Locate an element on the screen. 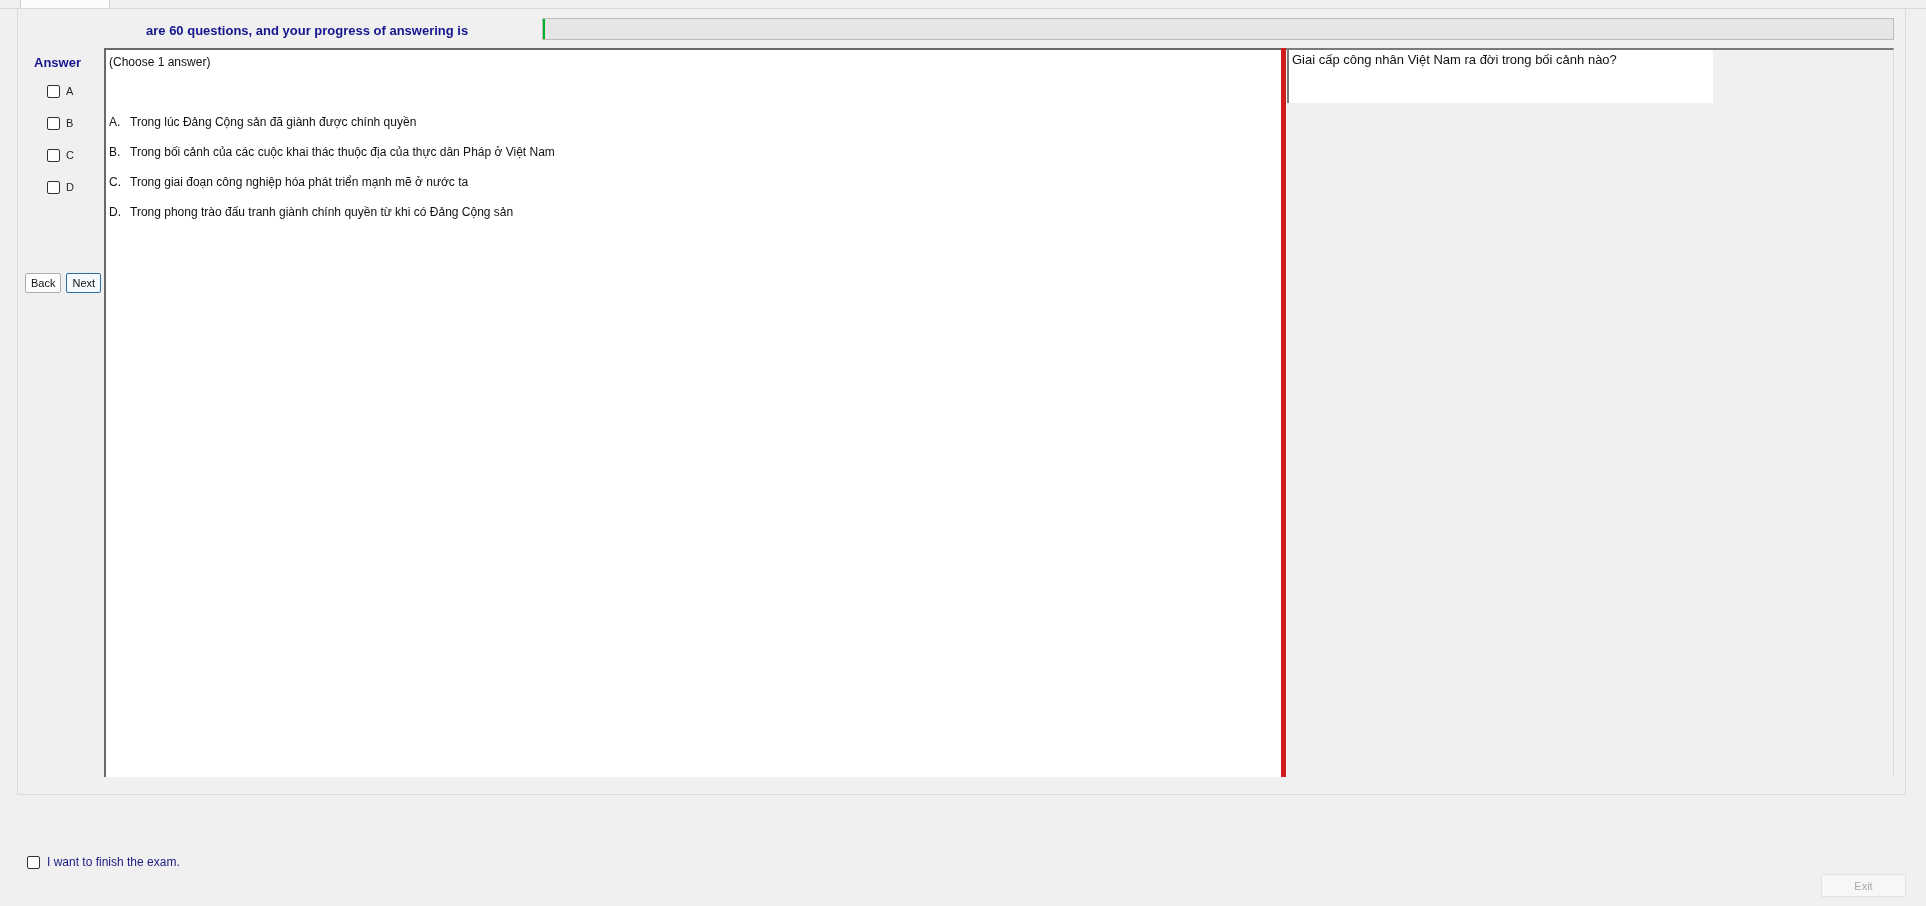 The height and width of the screenshot is (906, 1926). option-label: B is located at coordinates (70, 123).